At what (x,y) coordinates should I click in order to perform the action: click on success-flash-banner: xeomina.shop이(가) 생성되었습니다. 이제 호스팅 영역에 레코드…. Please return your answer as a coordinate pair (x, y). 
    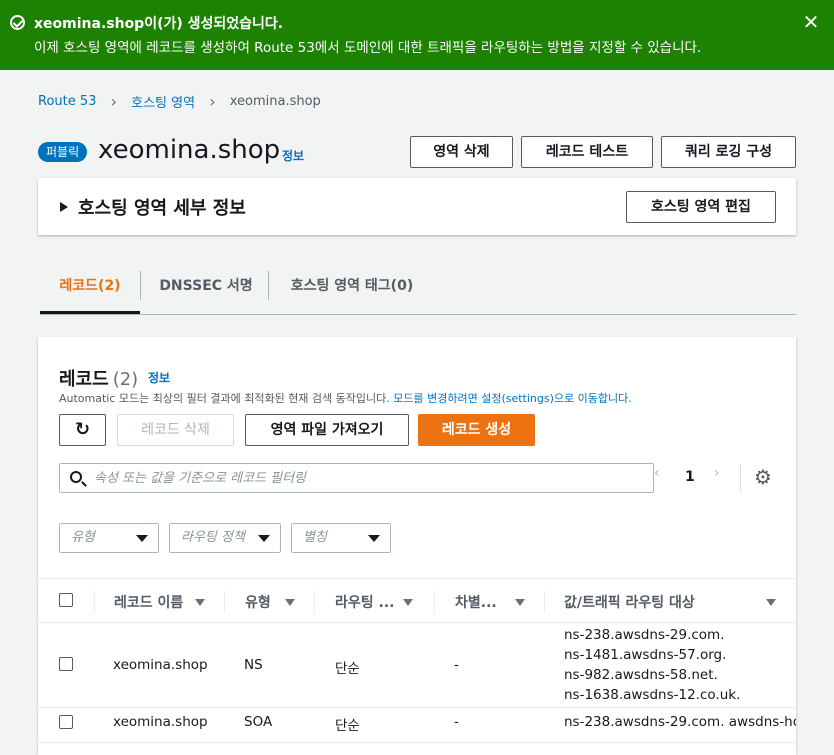
    Looking at the image, I should click on (417, 35).